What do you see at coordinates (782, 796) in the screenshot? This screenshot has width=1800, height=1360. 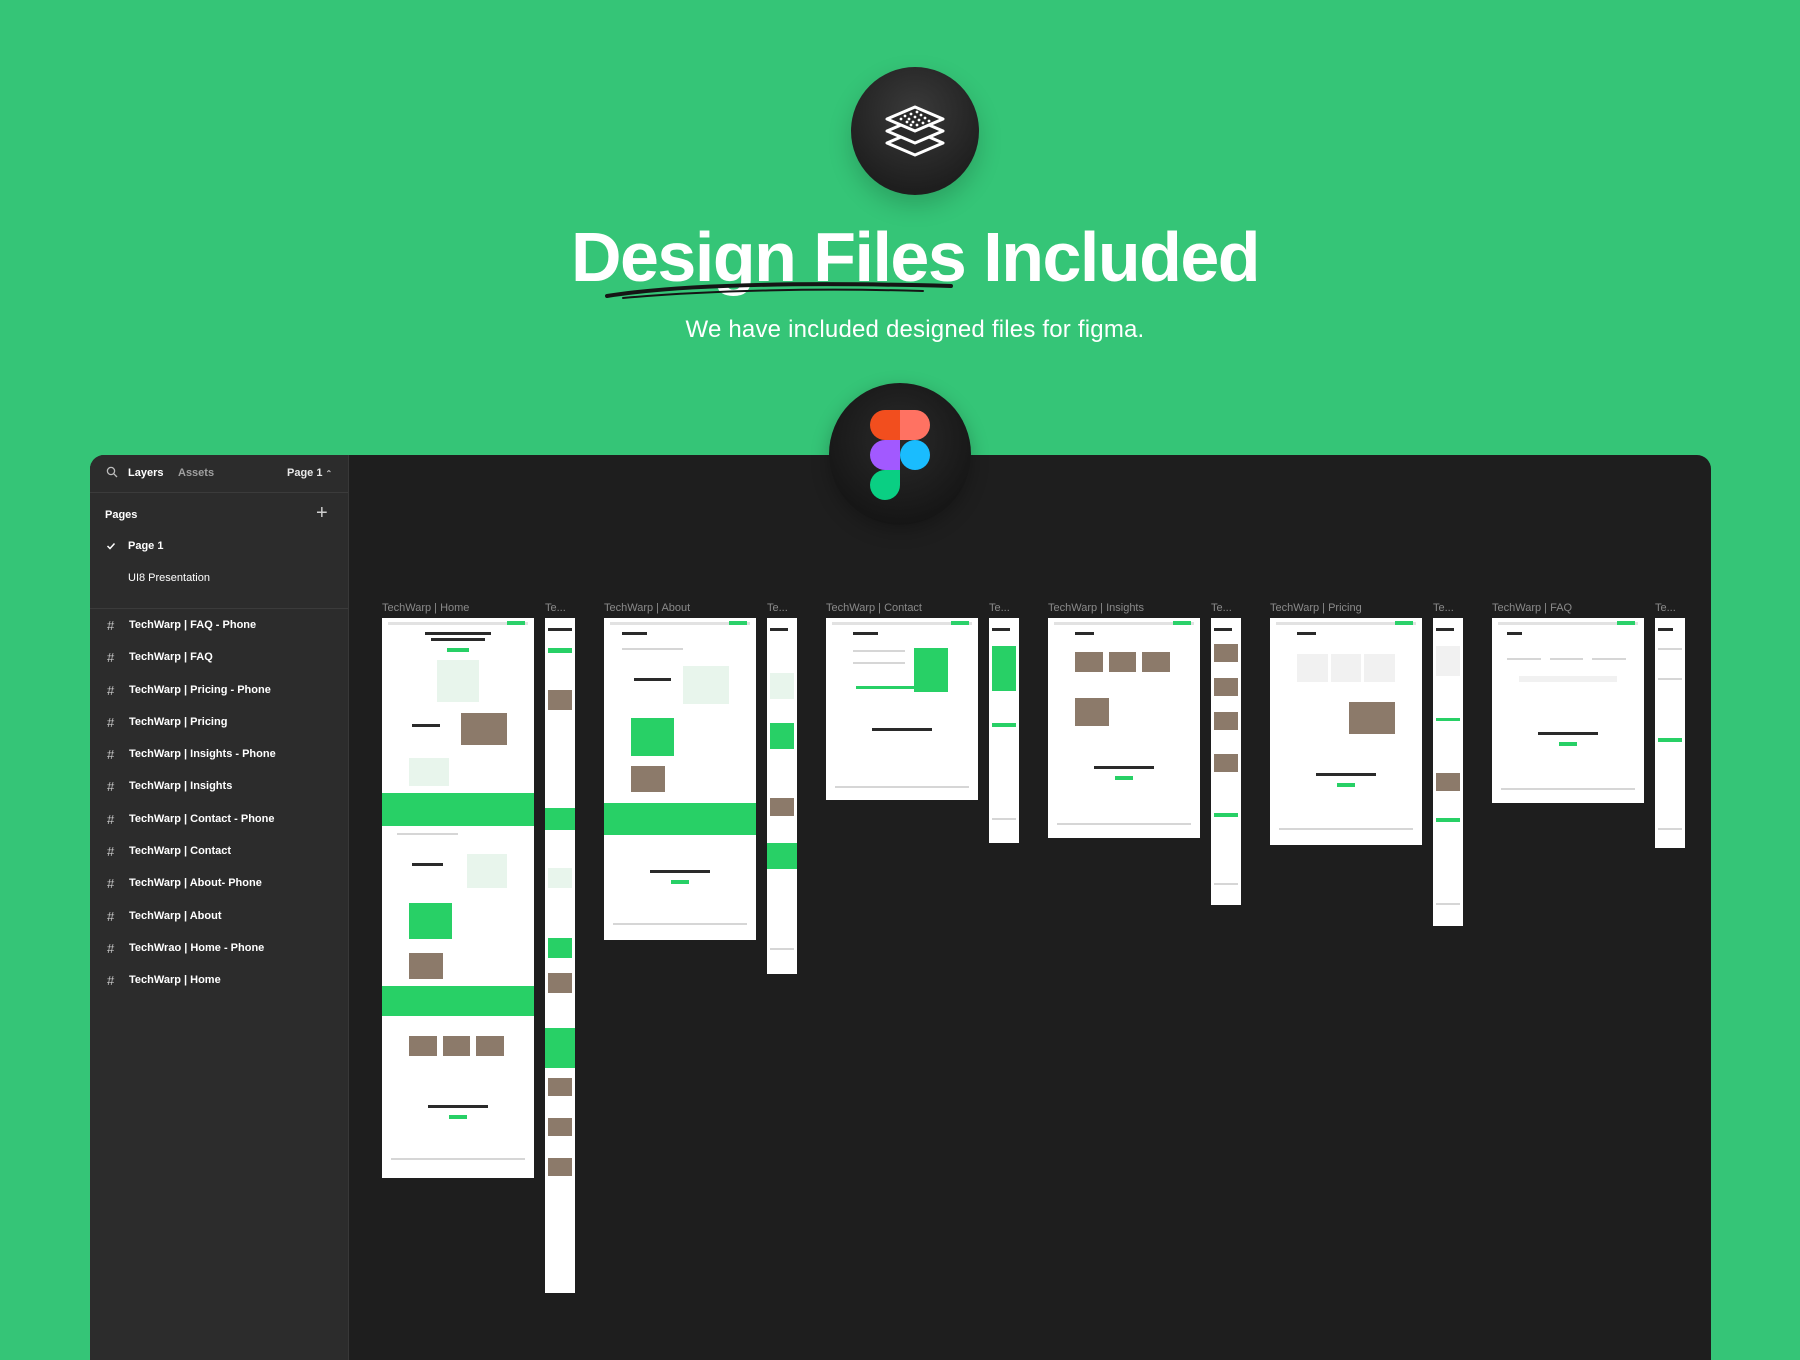 I see `frame-about-phone` at bounding box center [782, 796].